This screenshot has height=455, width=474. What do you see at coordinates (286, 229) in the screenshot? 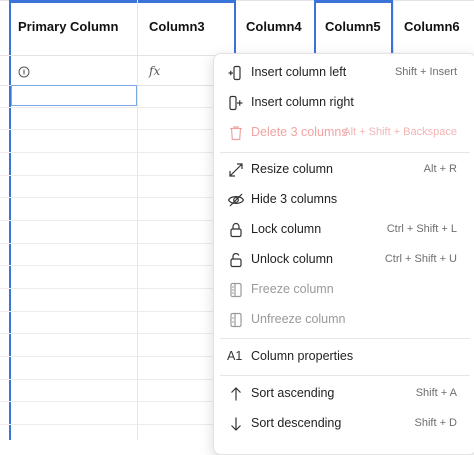
I see `menu-item-label: Lock column` at bounding box center [286, 229].